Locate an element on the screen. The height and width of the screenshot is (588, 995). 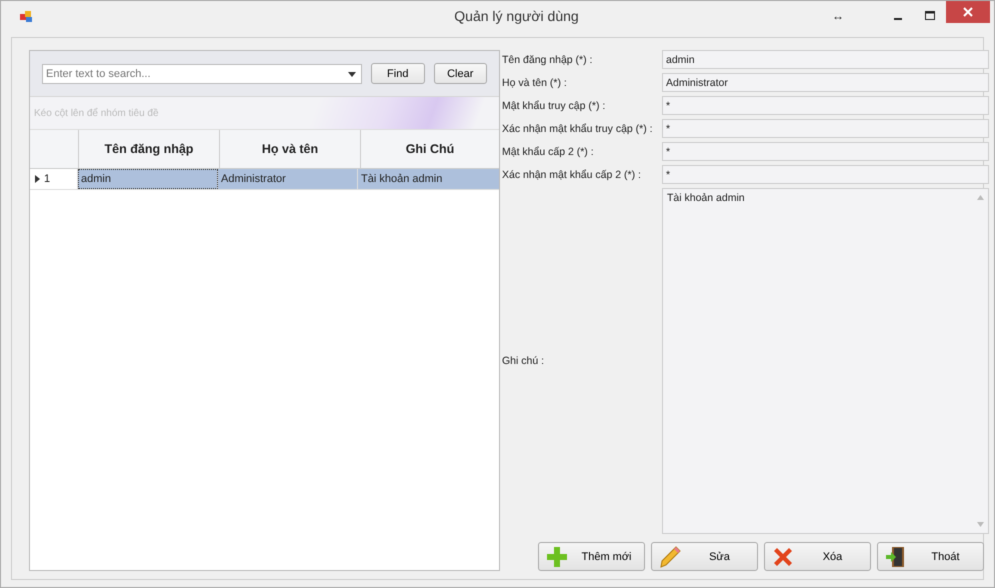
pencil-icon is located at coordinates (670, 556).